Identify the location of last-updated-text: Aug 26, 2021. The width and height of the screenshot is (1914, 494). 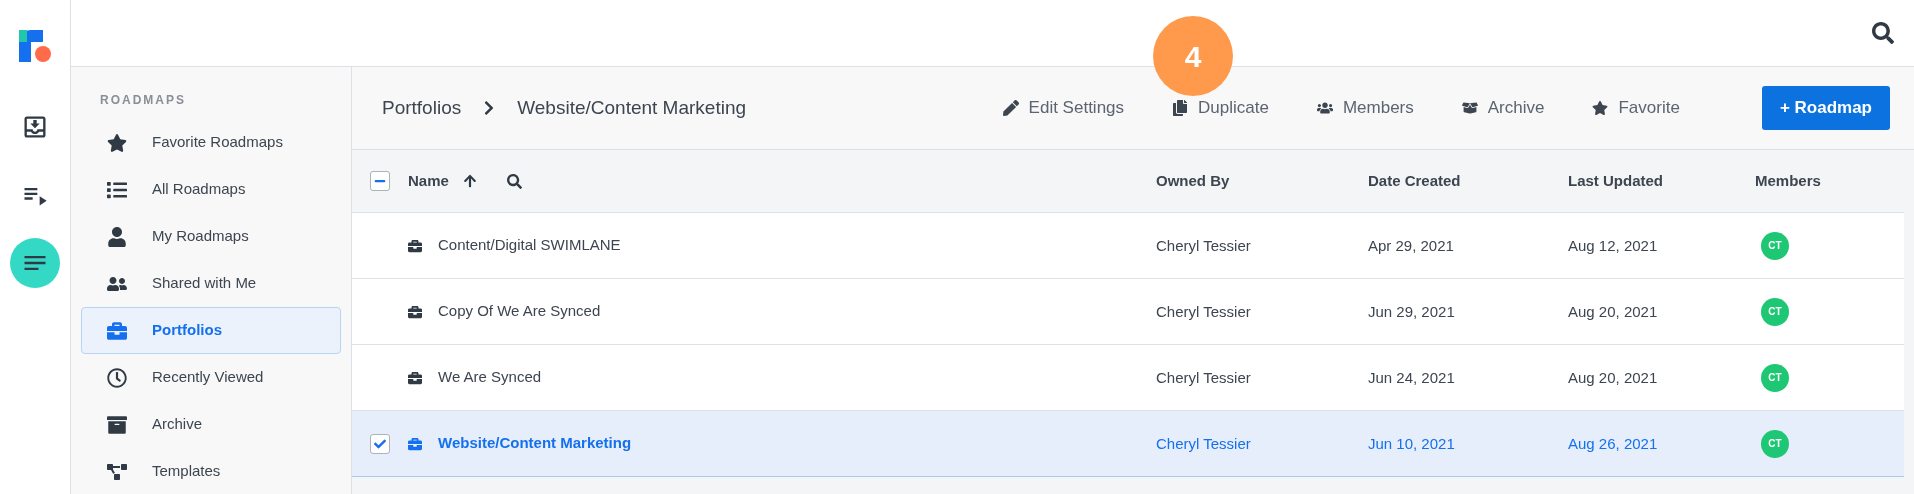
(1613, 443).